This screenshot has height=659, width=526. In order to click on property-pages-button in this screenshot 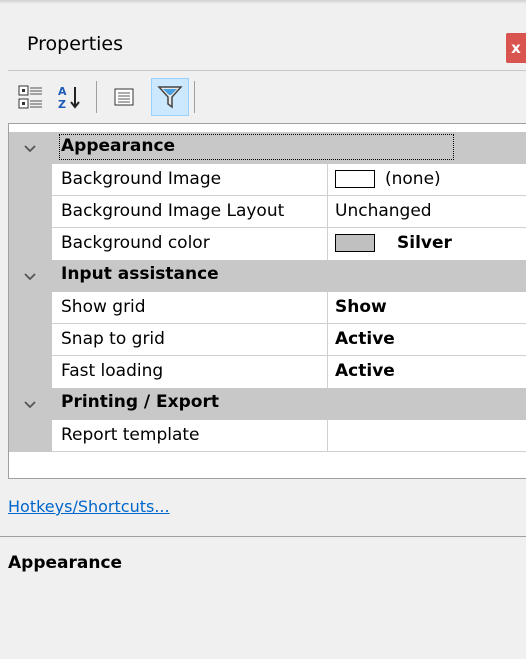, I will do `click(124, 97)`.